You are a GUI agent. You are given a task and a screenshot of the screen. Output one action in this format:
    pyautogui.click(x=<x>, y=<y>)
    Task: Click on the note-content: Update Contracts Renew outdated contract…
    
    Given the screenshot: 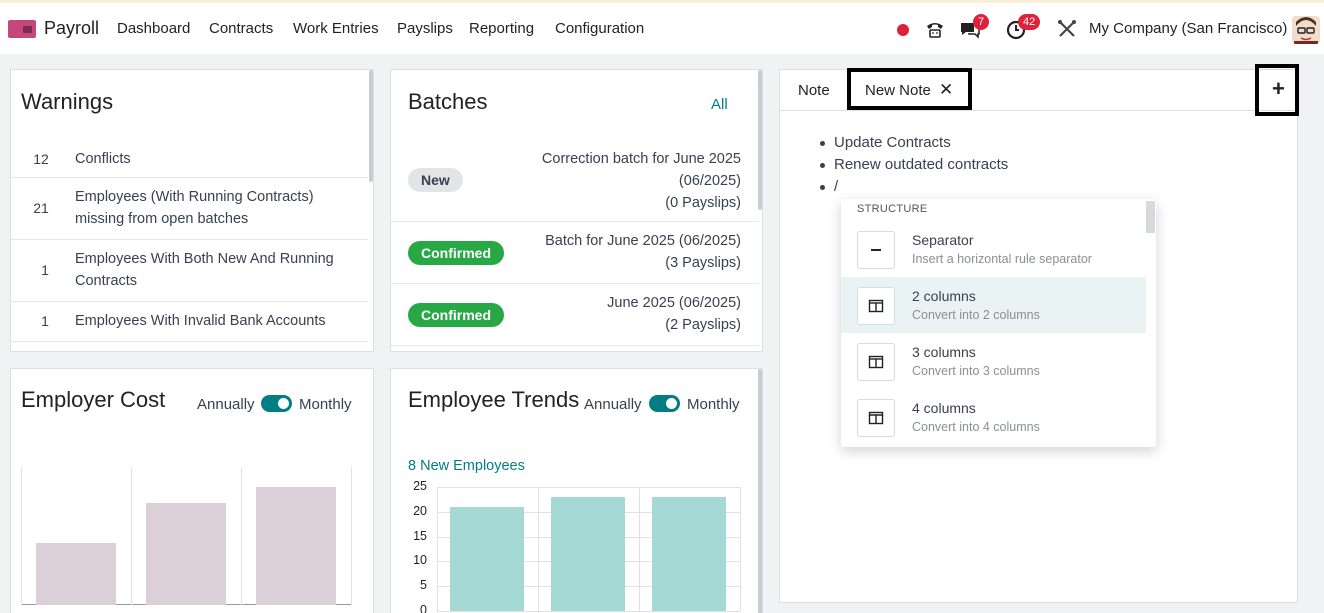 What is the action you would take?
    pyautogui.click(x=912, y=165)
    